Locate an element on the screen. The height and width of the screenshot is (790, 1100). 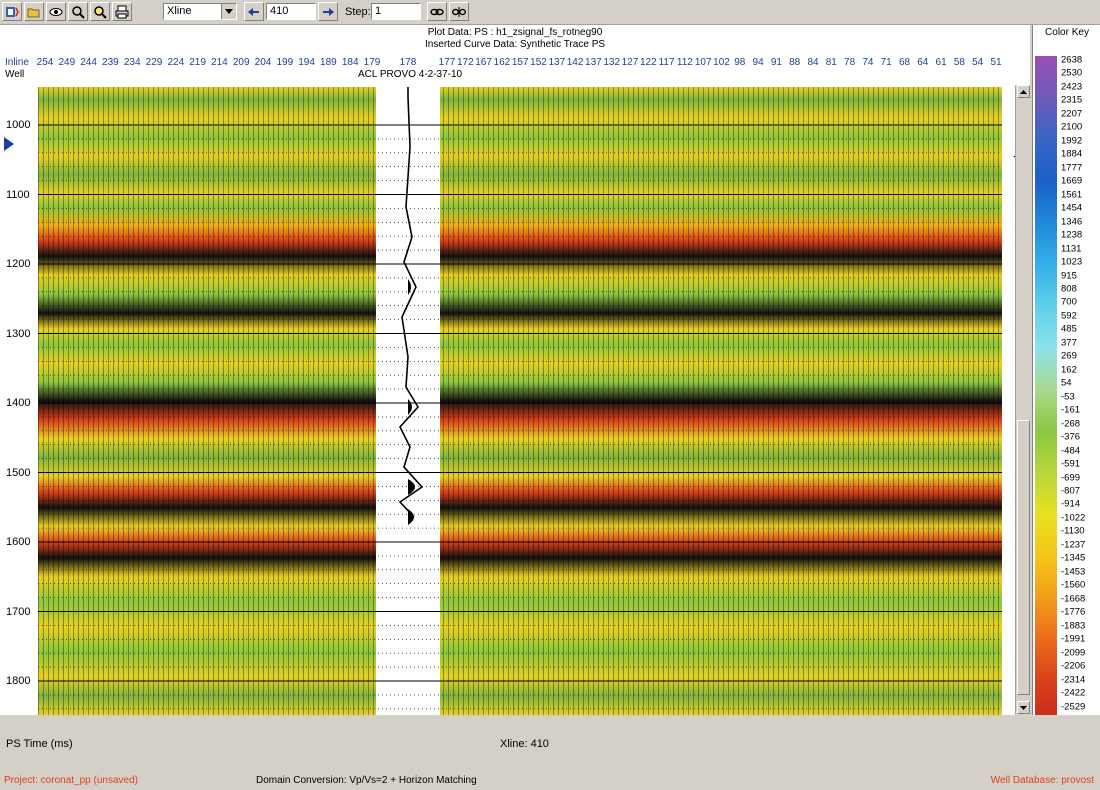
color-key-value: 1023 is located at coordinates (1072, 262).